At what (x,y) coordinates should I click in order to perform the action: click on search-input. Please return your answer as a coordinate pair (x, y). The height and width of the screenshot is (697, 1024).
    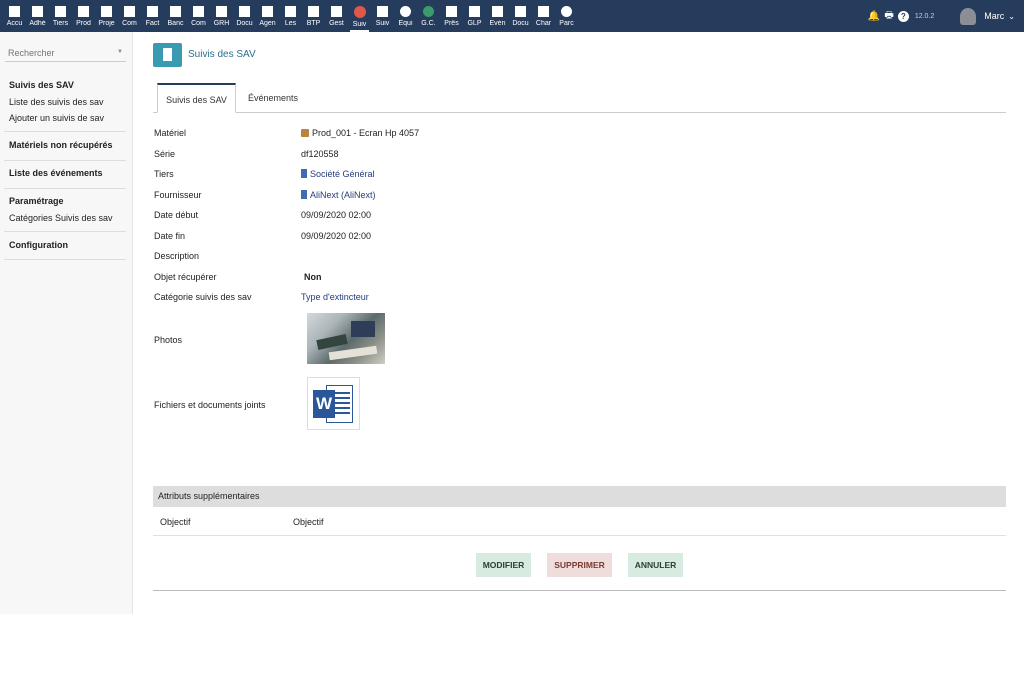
    Looking at the image, I should click on (57, 52).